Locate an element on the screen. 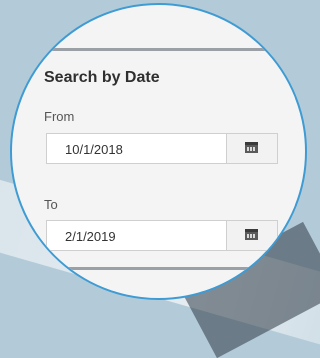 This screenshot has height=358, width=320. from-date-field: 10/1/2018 is located at coordinates (162, 148).